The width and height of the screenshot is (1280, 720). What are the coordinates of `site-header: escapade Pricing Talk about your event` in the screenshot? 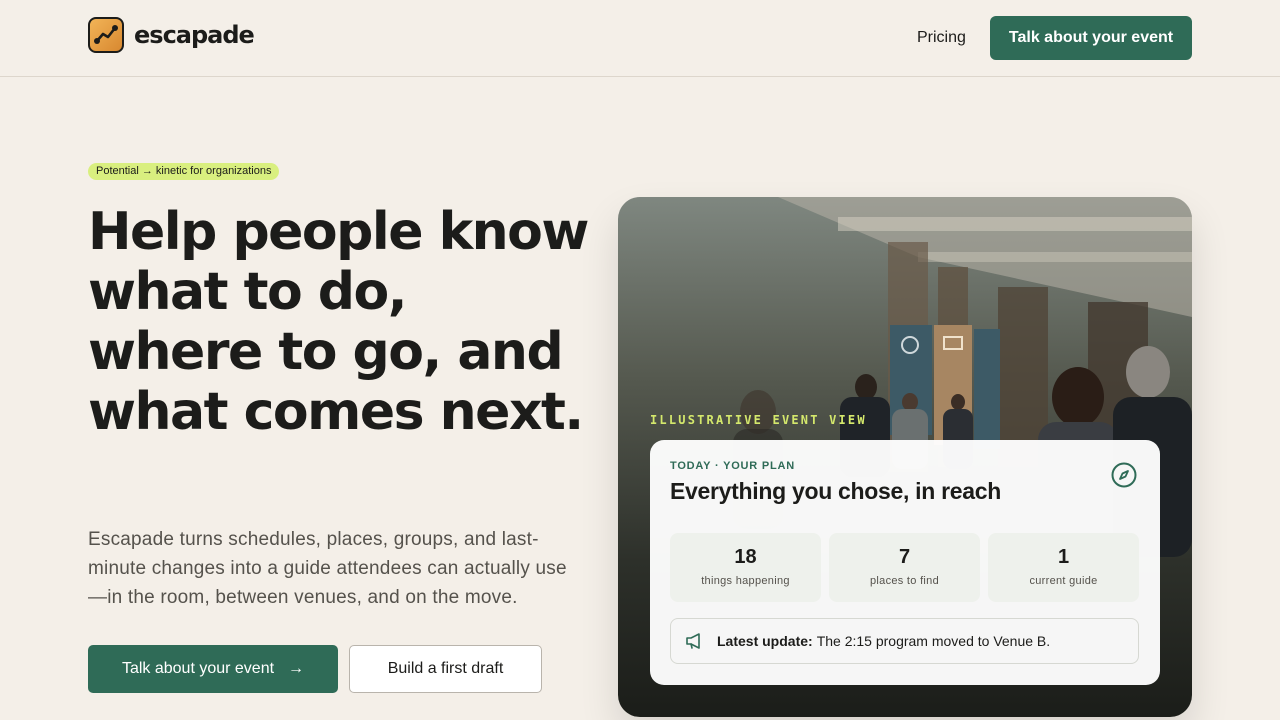 It's located at (640, 38).